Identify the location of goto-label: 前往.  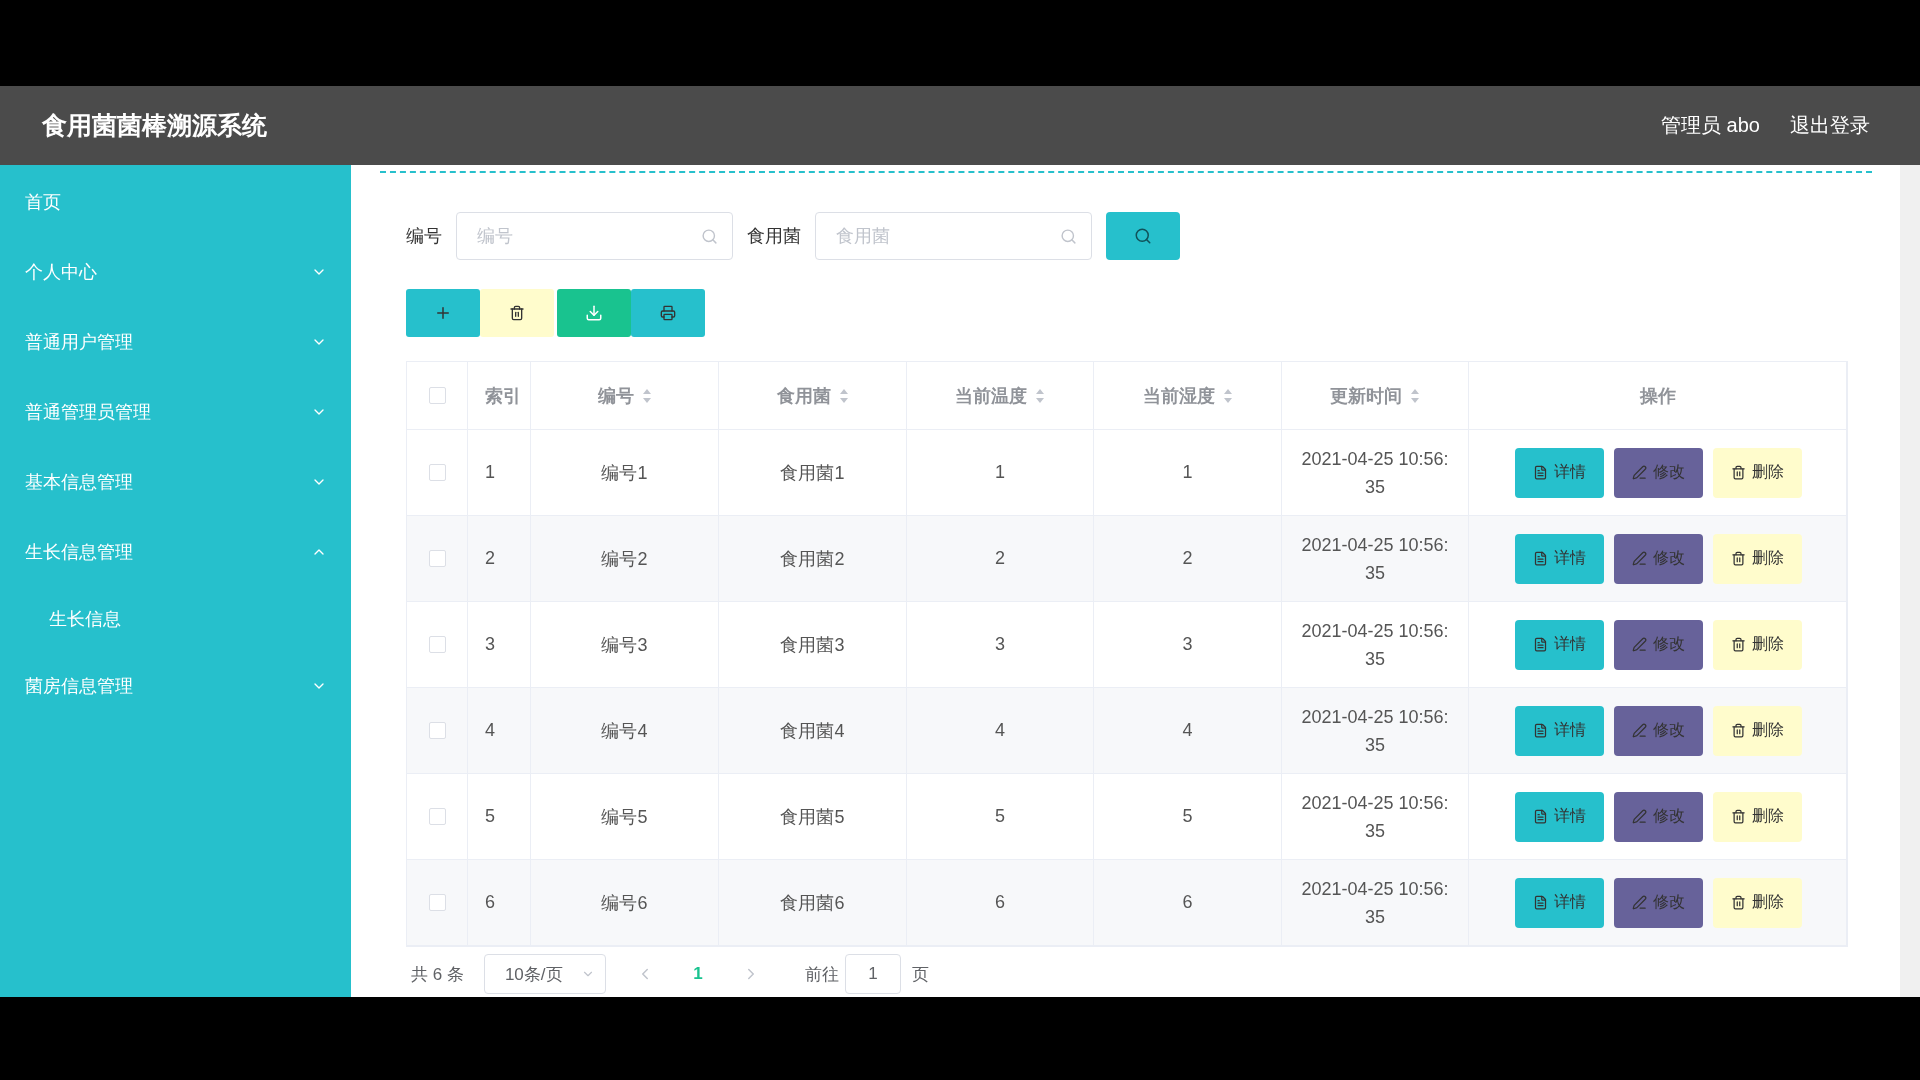
(821, 974).